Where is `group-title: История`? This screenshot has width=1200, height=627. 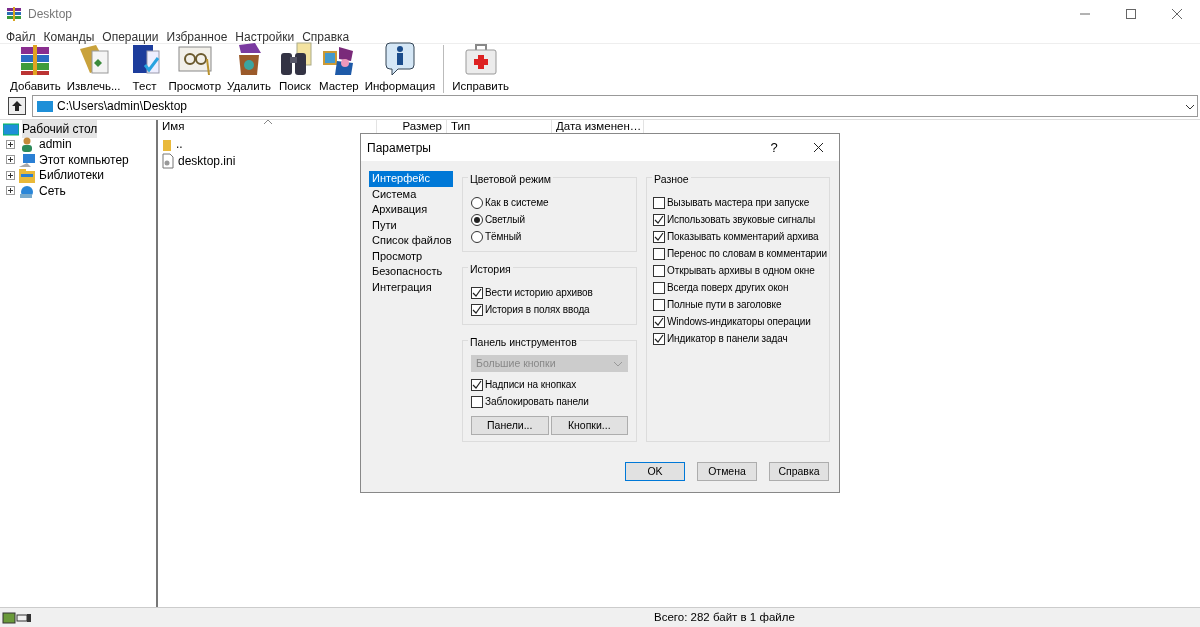
group-title: История is located at coordinates (490, 270).